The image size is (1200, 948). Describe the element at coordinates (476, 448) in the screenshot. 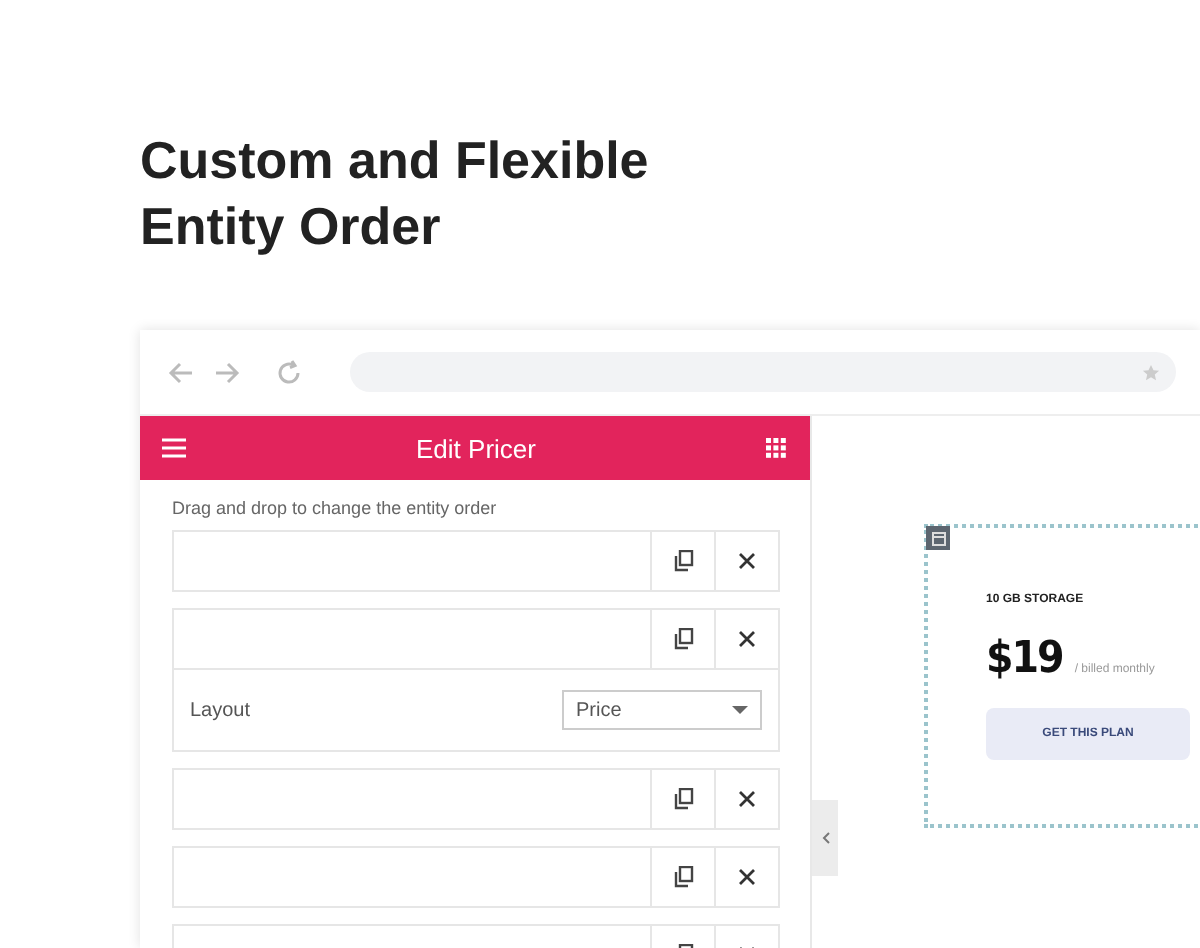

I see `panel-title: Edit Pricer` at that location.